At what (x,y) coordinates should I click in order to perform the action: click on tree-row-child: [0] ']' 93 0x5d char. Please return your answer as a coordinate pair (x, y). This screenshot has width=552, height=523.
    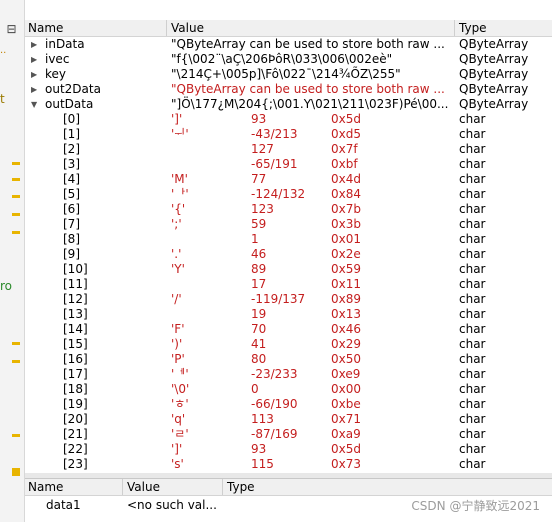
    Looking at the image, I should click on (288, 119).